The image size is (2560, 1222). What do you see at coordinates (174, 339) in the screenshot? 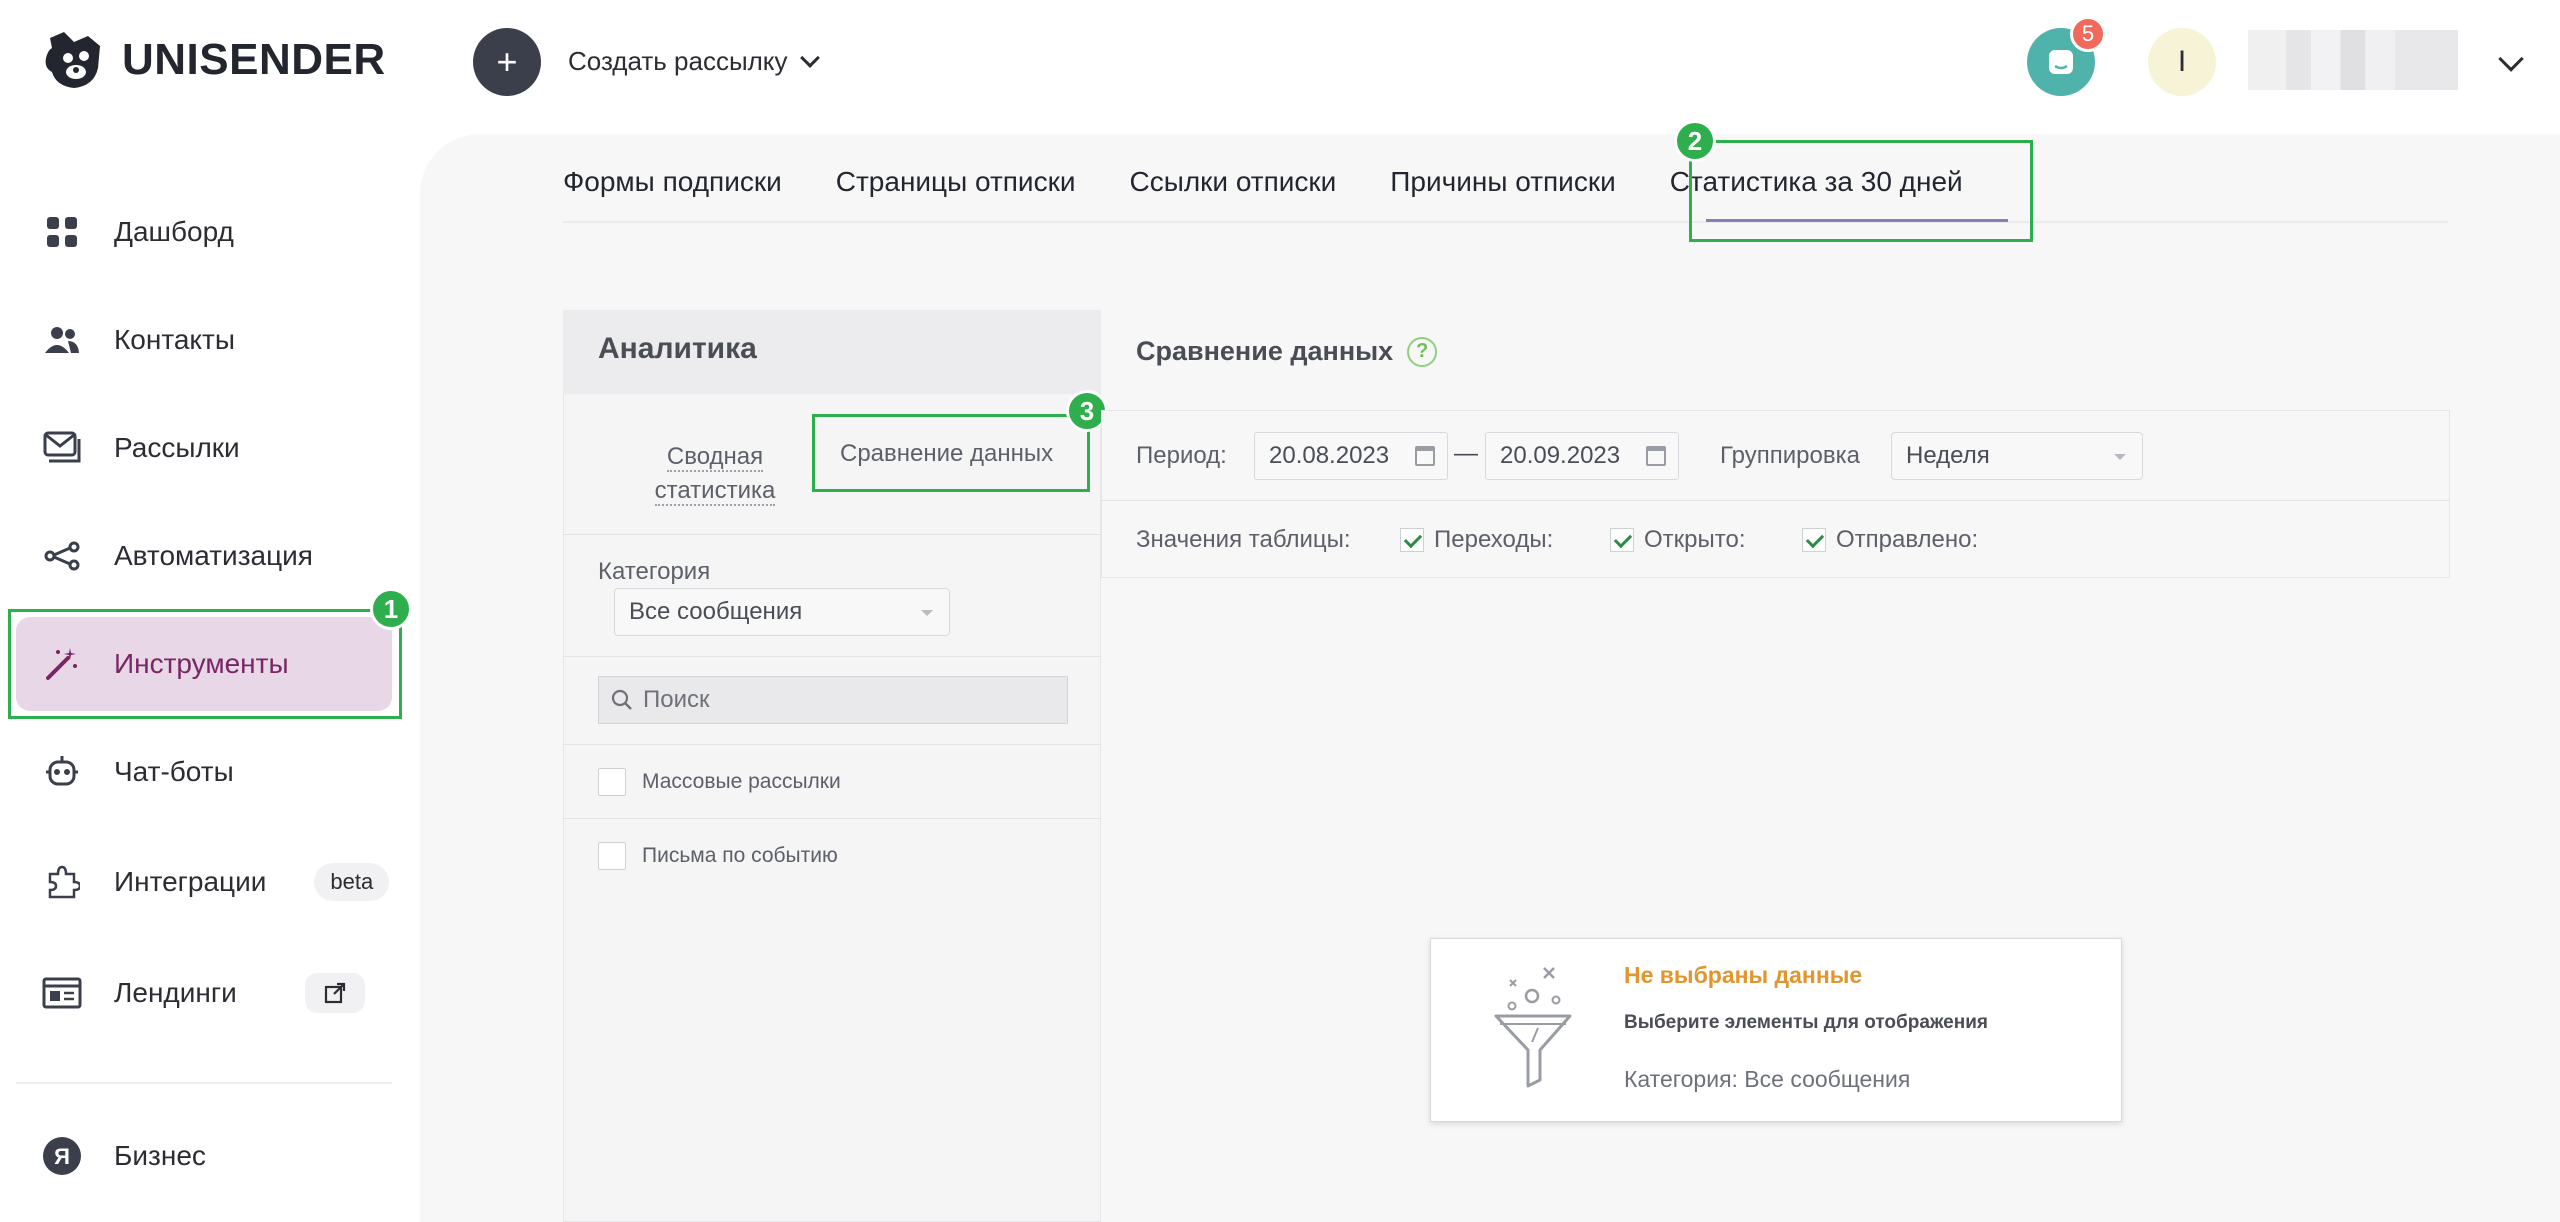
I see `sidebar-item-label: Контакты` at bounding box center [174, 339].